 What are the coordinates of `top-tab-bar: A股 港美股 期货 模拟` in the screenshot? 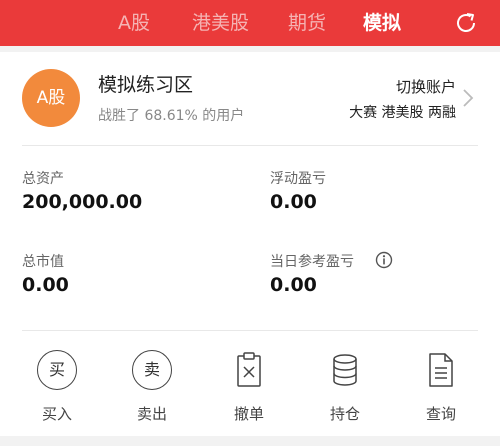 It's located at (250, 23).